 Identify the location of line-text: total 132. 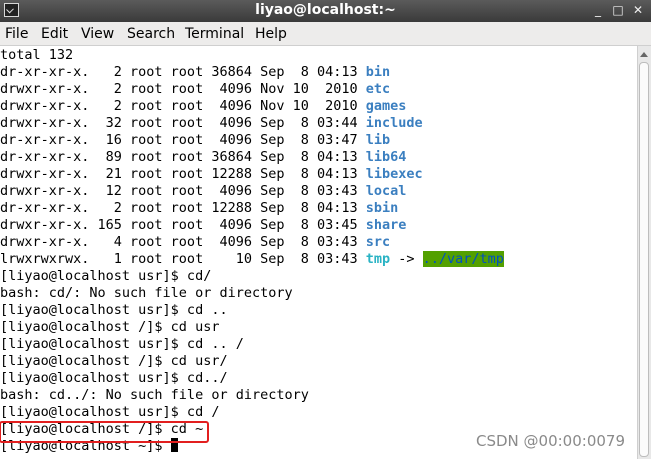
(37, 55).